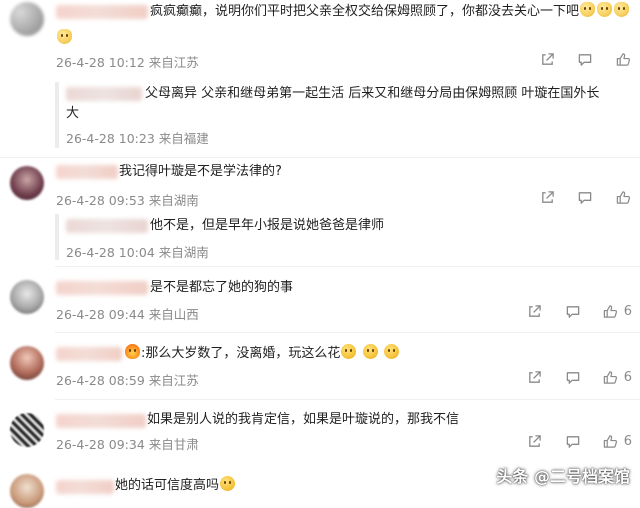 The width and height of the screenshot is (640, 508). Describe the element at coordinates (183, 252) in the screenshot. I see `reply-location: 来自湖南` at that location.